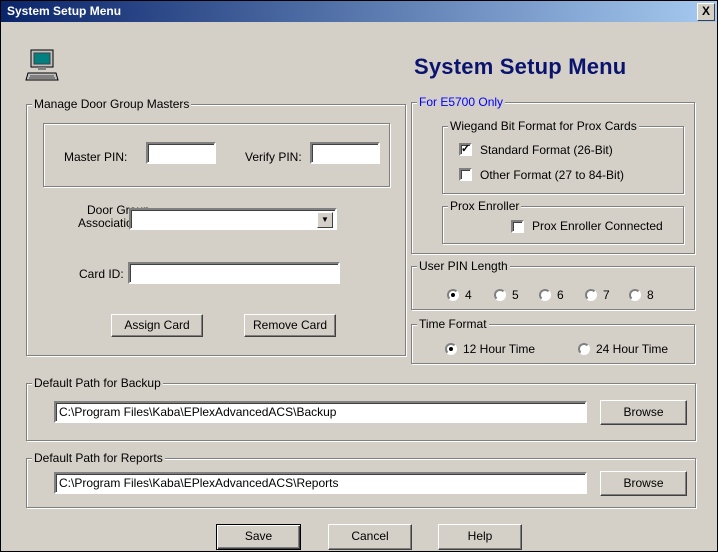 The image size is (718, 552). Describe the element at coordinates (453, 324) in the screenshot. I see `time-format-legend: Time Format` at that location.